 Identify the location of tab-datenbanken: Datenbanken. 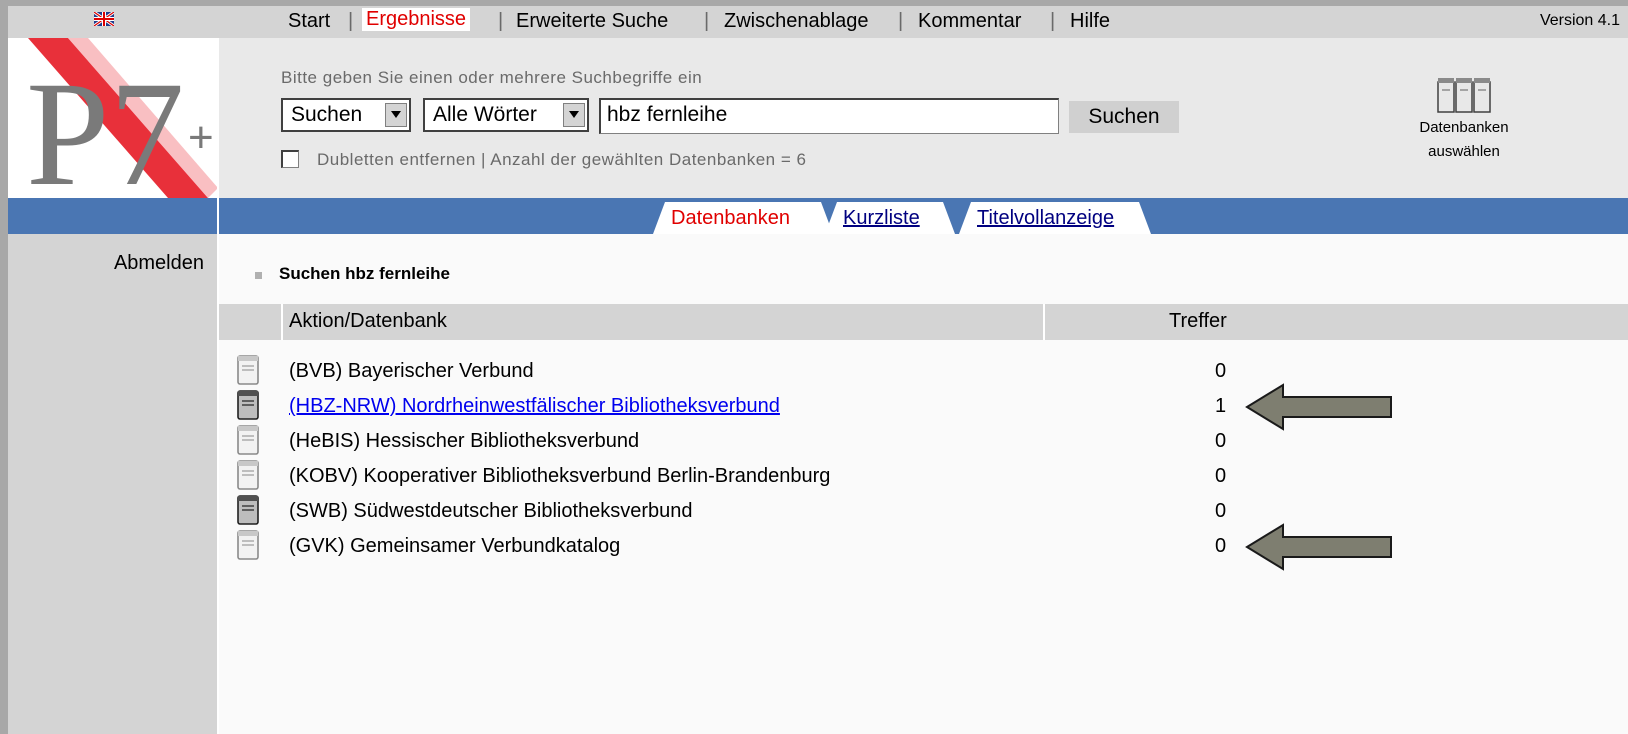
(743, 218).